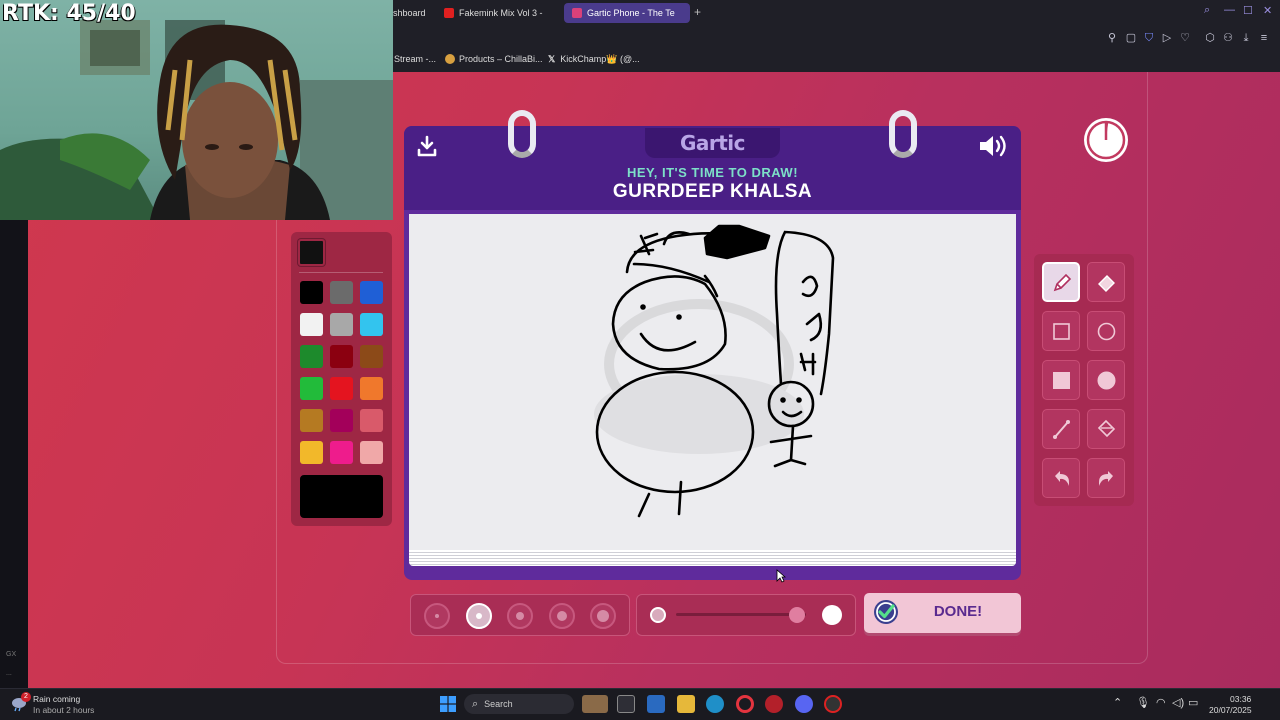 Image resolution: width=1280 pixels, height=720 pixels. Describe the element at coordinates (11, 654) in the screenshot. I see `sidebar-label-gx: GX` at that location.